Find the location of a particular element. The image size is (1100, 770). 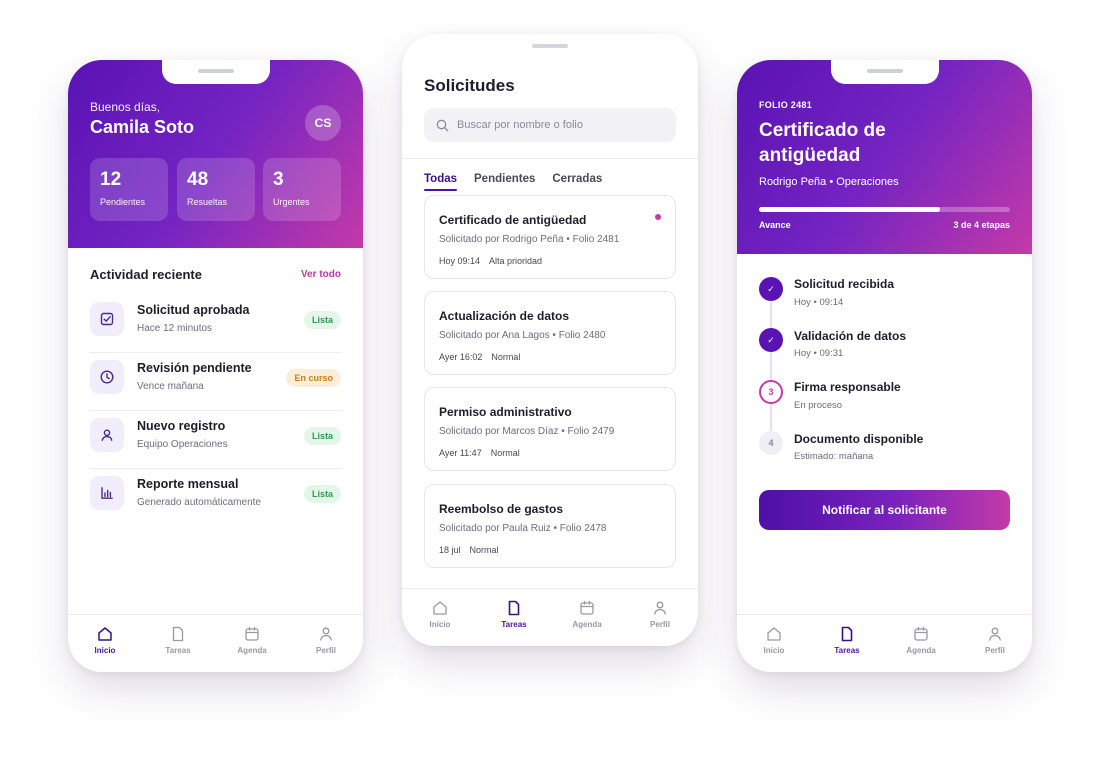

progress-bar is located at coordinates (884, 209).